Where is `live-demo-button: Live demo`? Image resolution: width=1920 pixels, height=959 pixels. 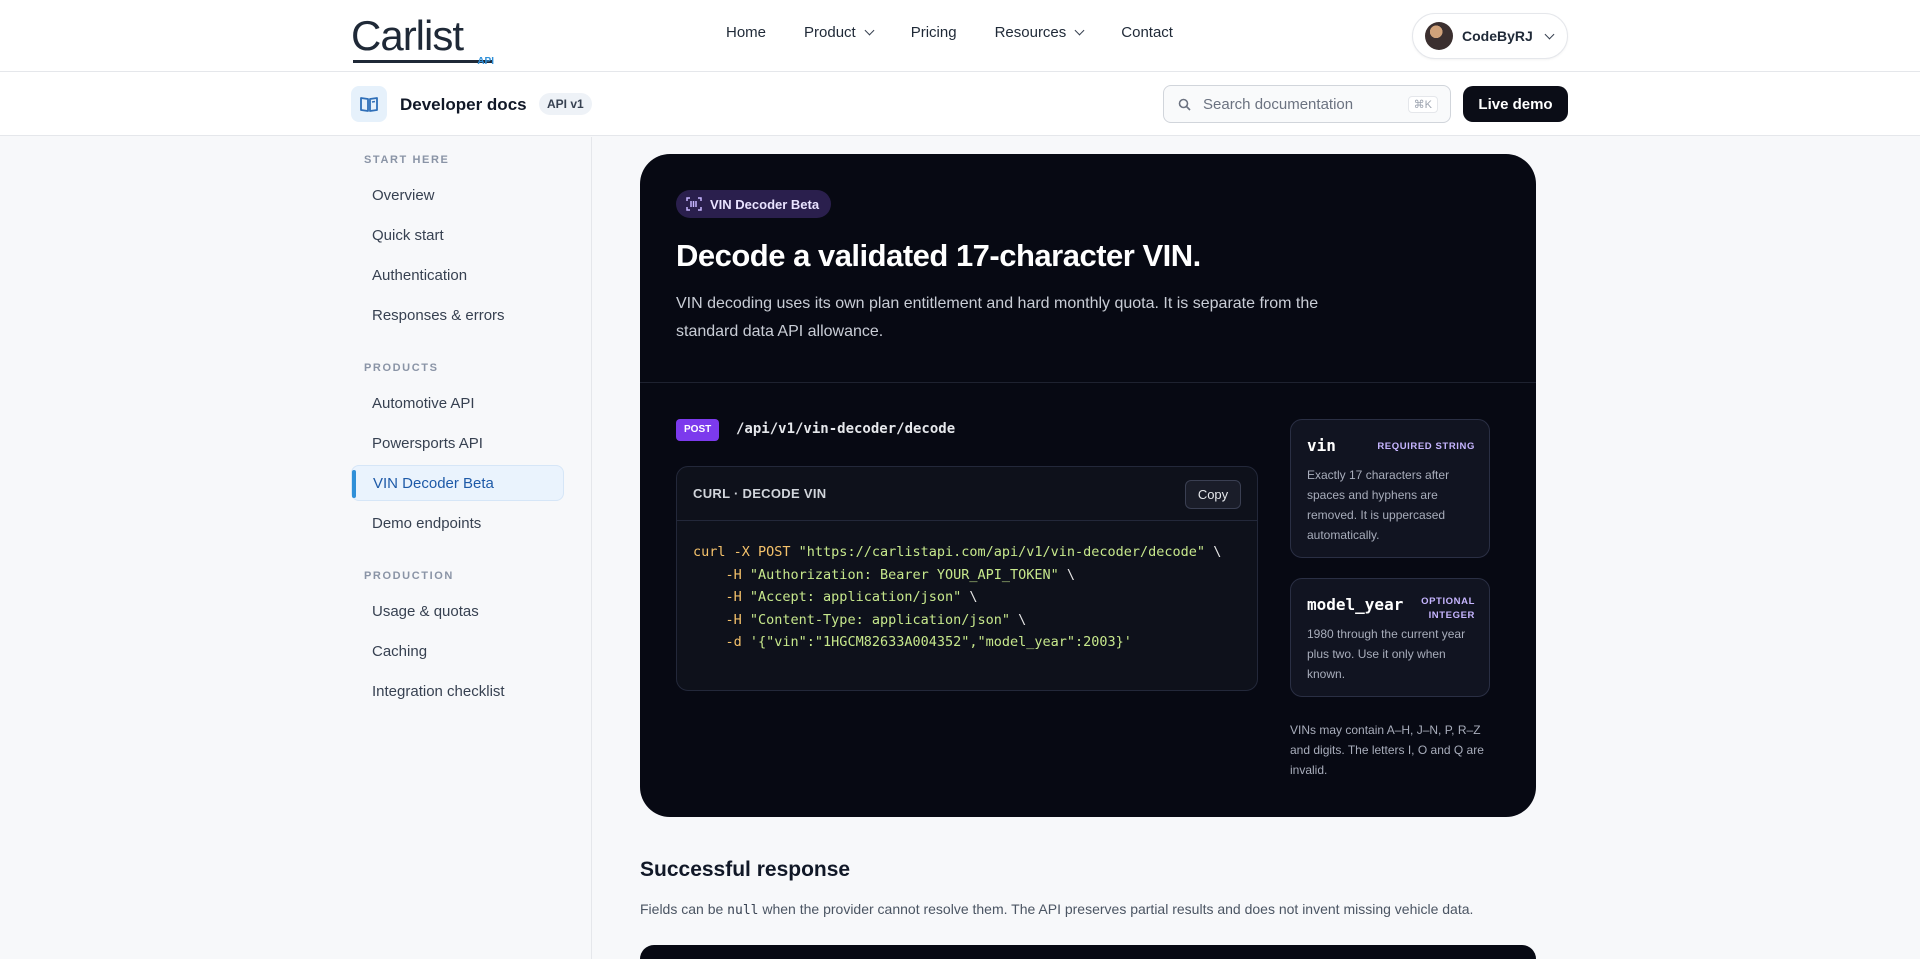
live-demo-button: Live demo is located at coordinates (1515, 104).